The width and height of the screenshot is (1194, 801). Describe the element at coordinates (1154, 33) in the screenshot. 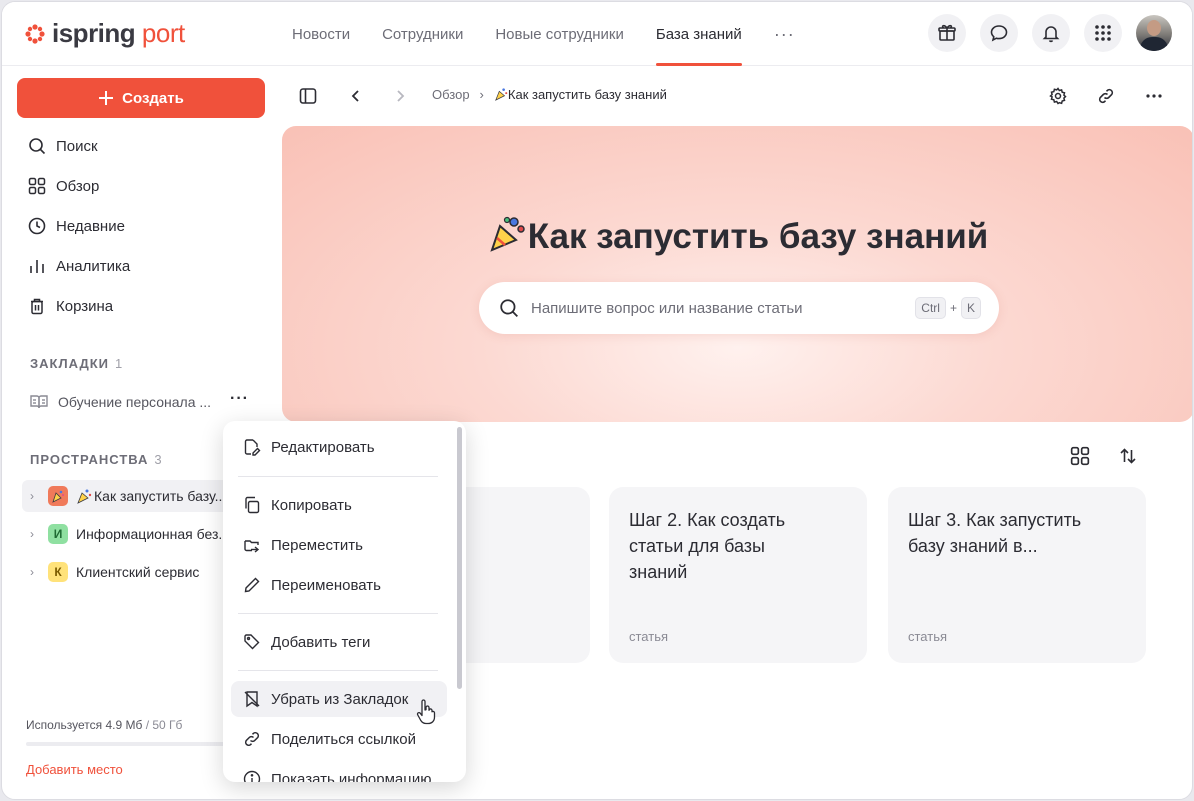

I see `user-avatar` at that location.